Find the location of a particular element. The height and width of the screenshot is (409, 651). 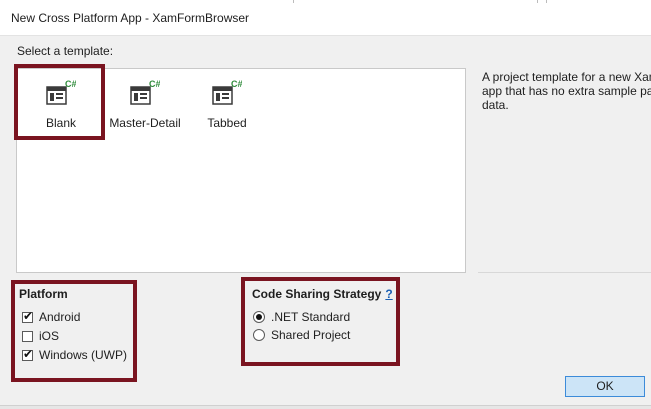

description-line: app that has no extra sample pag is located at coordinates (566, 91).